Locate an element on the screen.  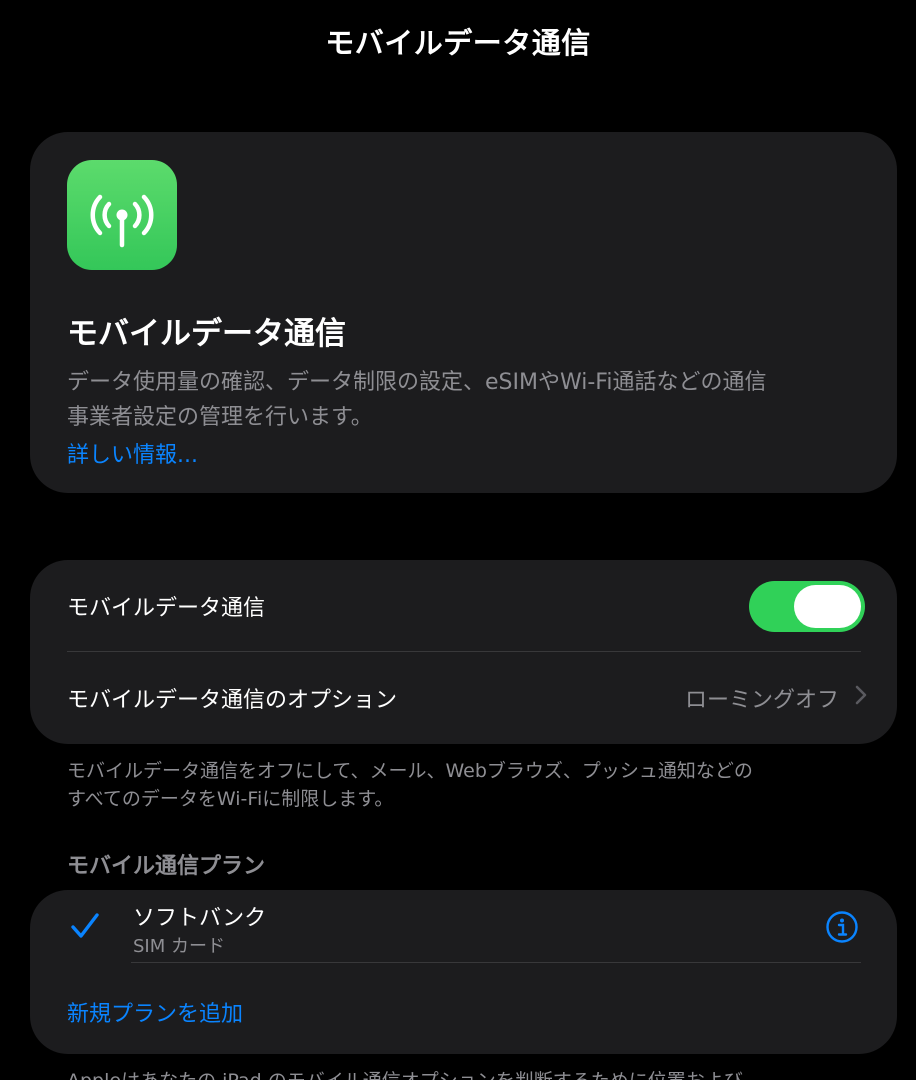
footnote-line2: すべてのデータをWi-Fiに制限します。 is located at coordinates (230, 799).